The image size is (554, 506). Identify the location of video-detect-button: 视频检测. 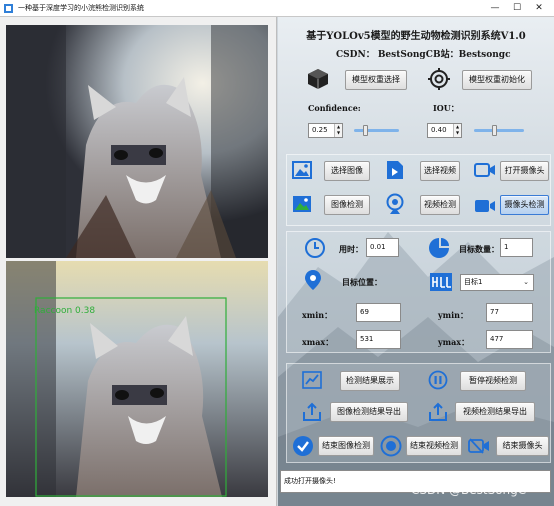
(440, 205).